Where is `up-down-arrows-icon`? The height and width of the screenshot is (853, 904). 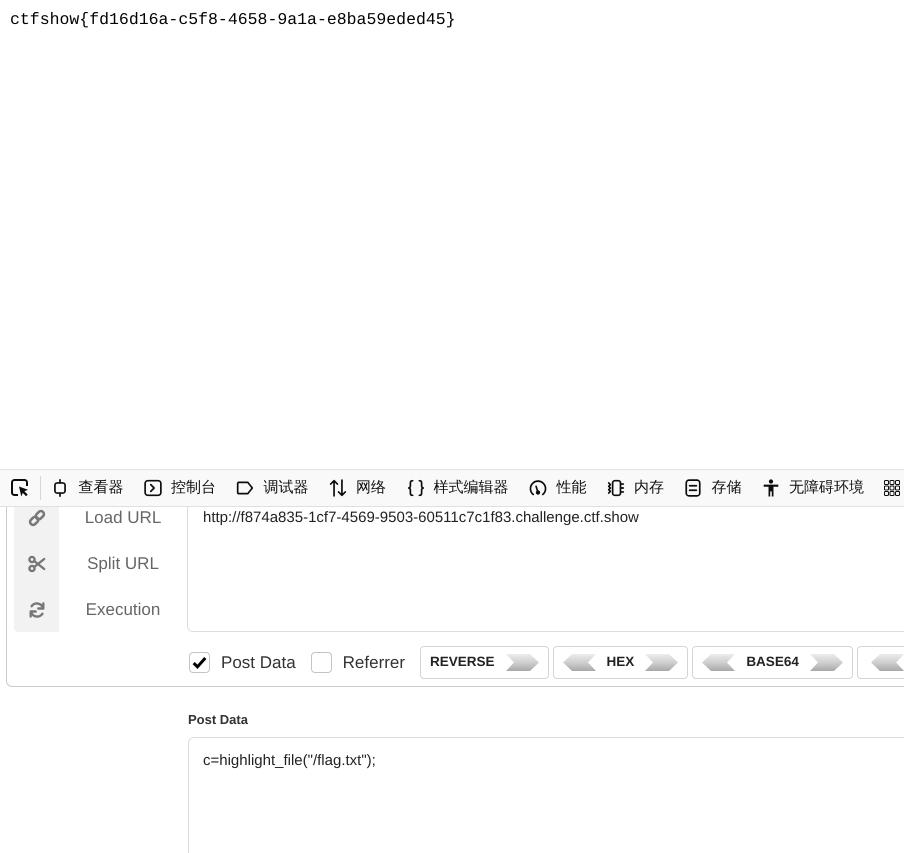 up-down-arrows-icon is located at coordinates (338, 488).